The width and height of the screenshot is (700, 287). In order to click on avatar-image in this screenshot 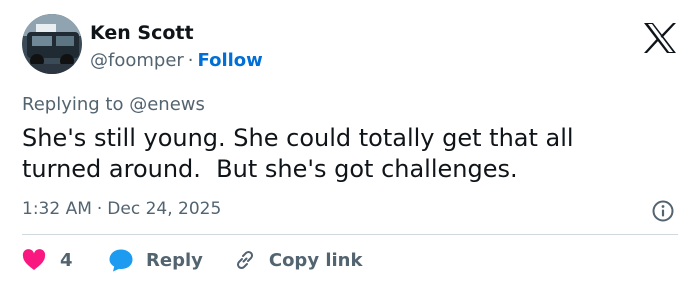, I will do `click(52, 44)`.